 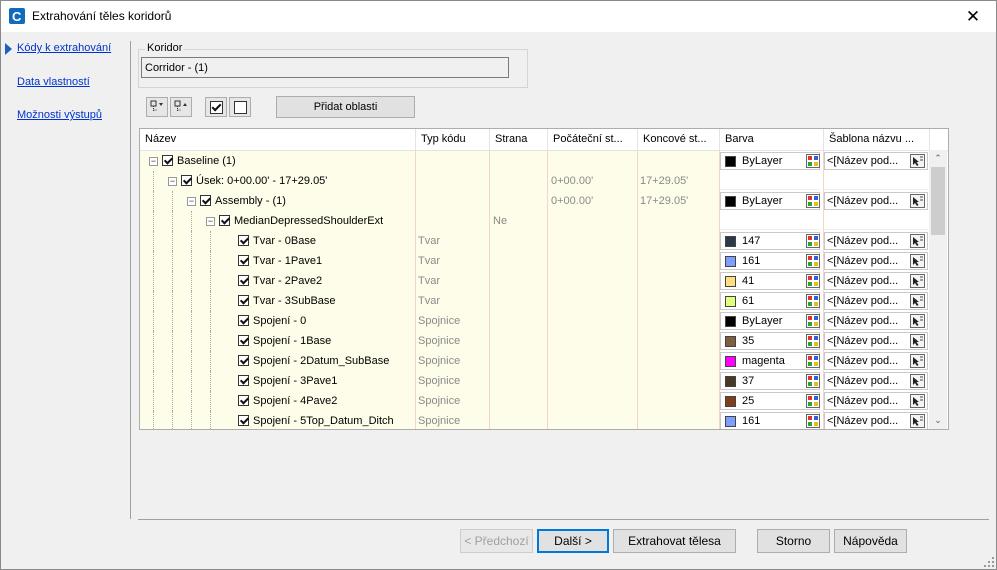 What do you see at coordinates (938, 289) in the screenshot?
I see `vertical-scrollbar: ⌃ ⌄` at bounding box center [938, 289].